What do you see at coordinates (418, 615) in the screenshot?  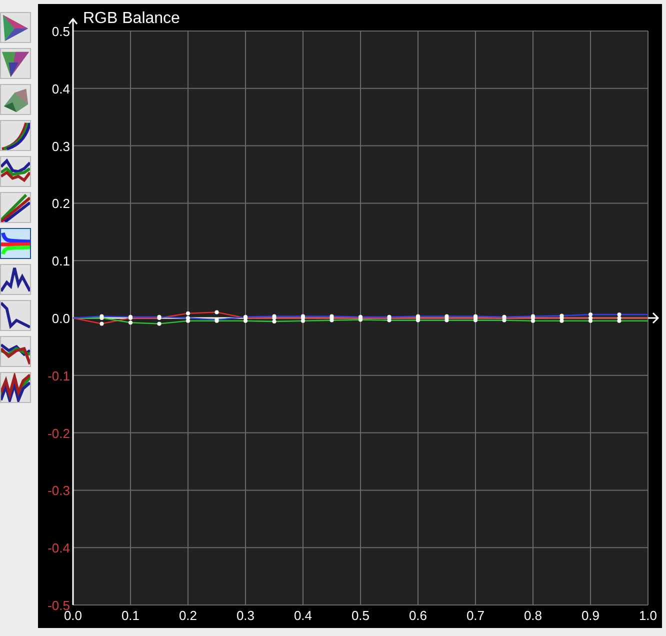 I see `x-tick-label: 0.6` at bounding box center [418, 615].